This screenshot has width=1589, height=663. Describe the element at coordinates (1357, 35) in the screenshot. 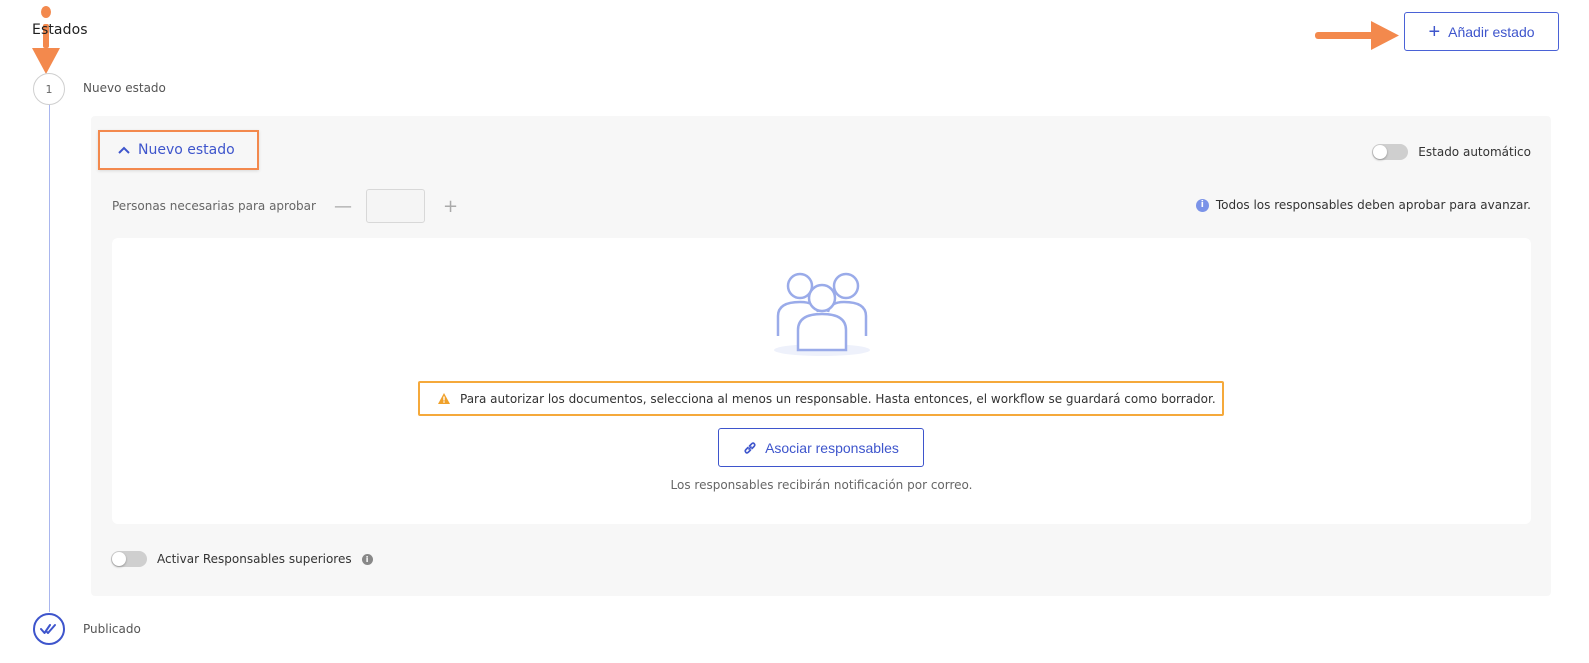

I see `annotation-arrow-right-icon` at that location.